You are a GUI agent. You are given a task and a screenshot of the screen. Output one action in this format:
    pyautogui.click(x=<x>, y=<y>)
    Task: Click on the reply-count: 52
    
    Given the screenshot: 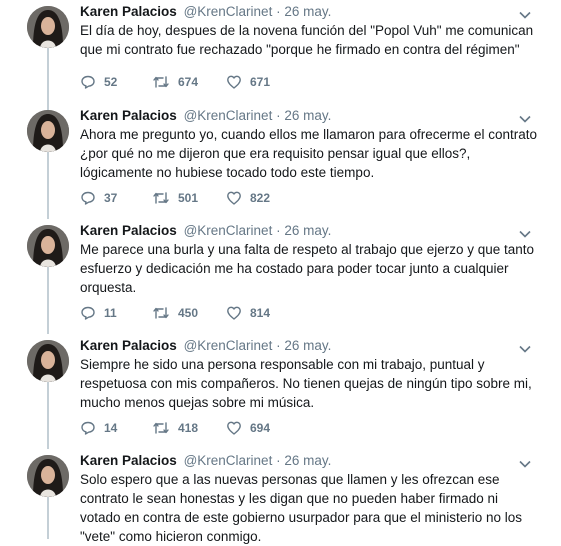 What is the action you would take?
    pyautogui.click(x=111, y=82)
    